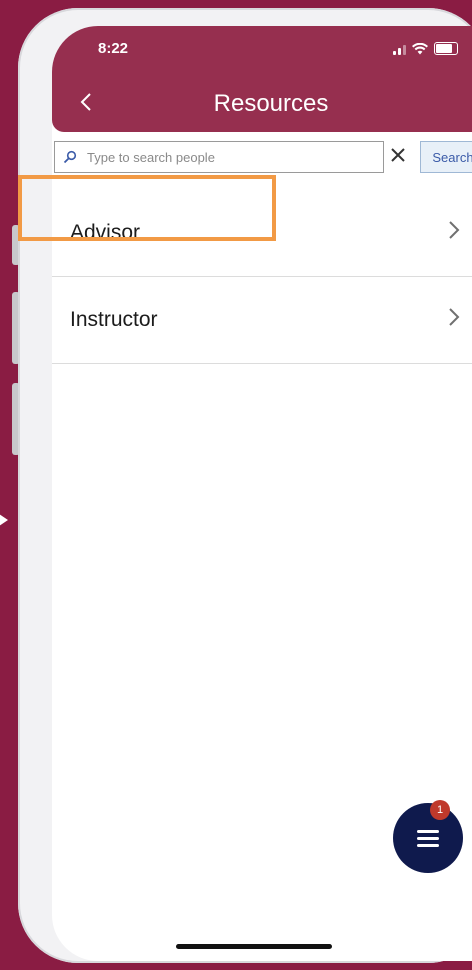 This screenshot has width=472, height=970. I want to click on search-input, so click(217, 157).